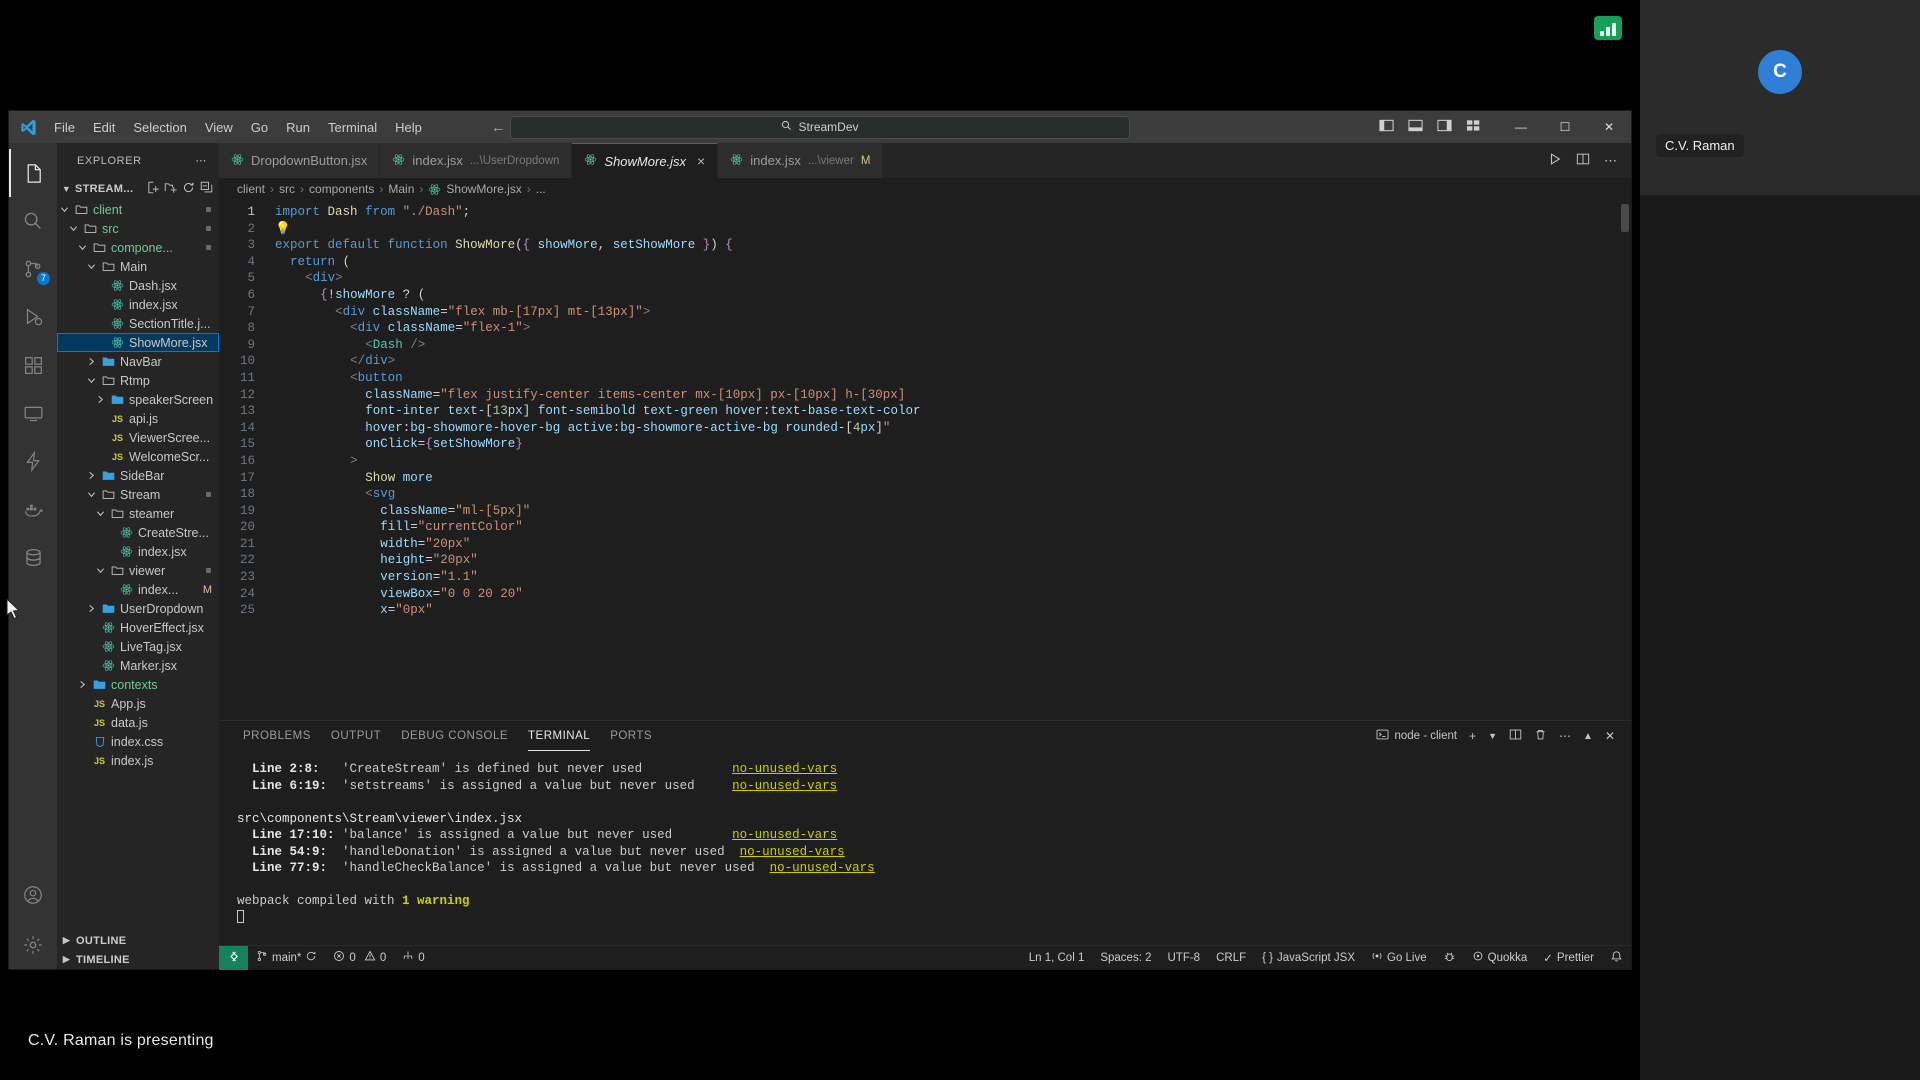 This screenshot has width=1920, height=1080. What do you see at coordinates (953, 577) in the screenshot?
I see `code-line: version="1.1"` at bounding box center [953, 577].